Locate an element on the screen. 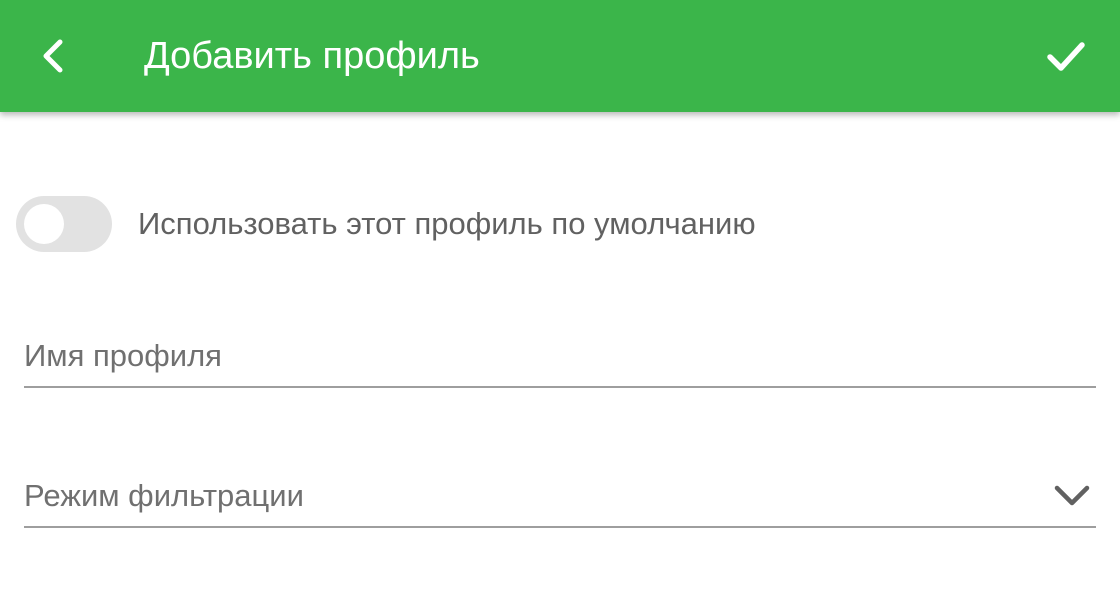  switch-knob is located at coordinates (44, 224).